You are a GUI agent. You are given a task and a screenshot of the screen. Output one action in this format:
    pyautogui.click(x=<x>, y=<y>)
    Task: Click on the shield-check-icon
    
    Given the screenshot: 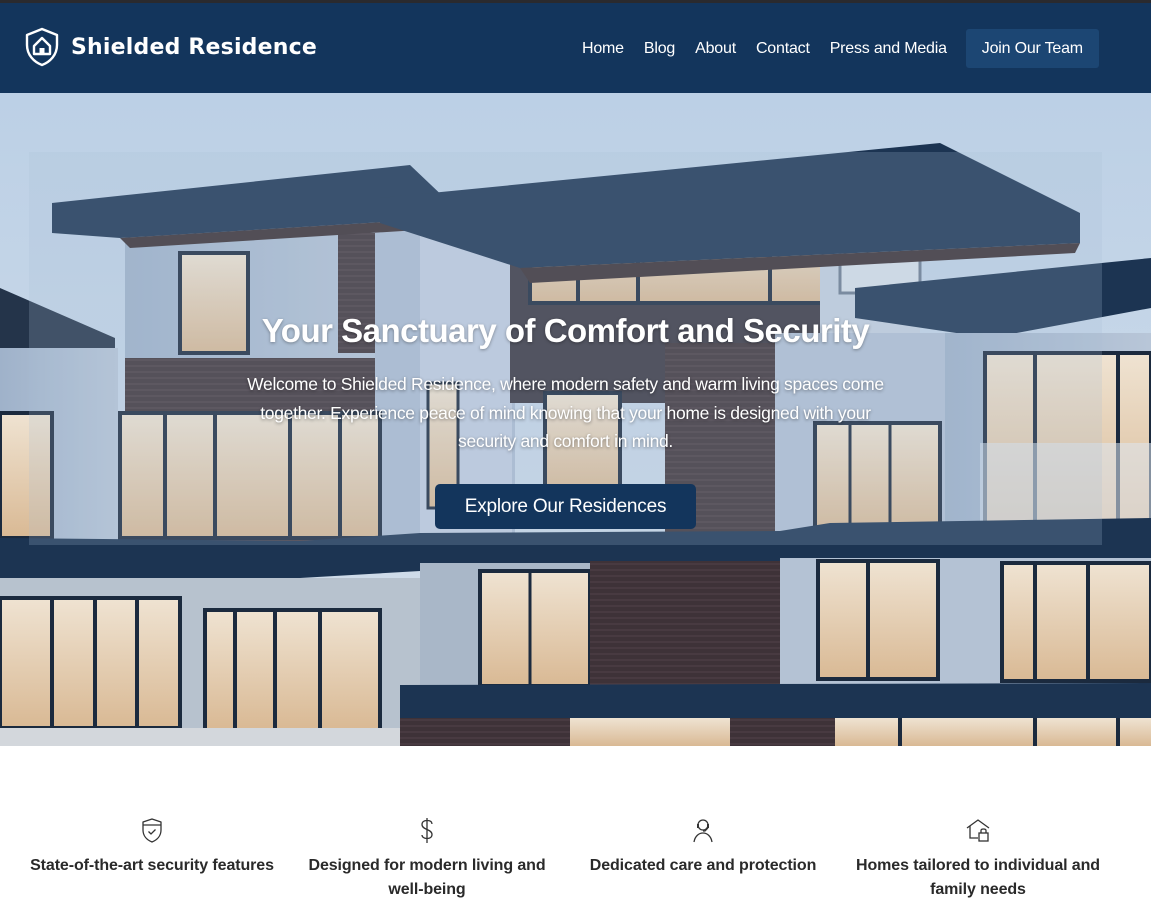 What is the action you would take?
    pyautogui.click(x=152, y=830)
    